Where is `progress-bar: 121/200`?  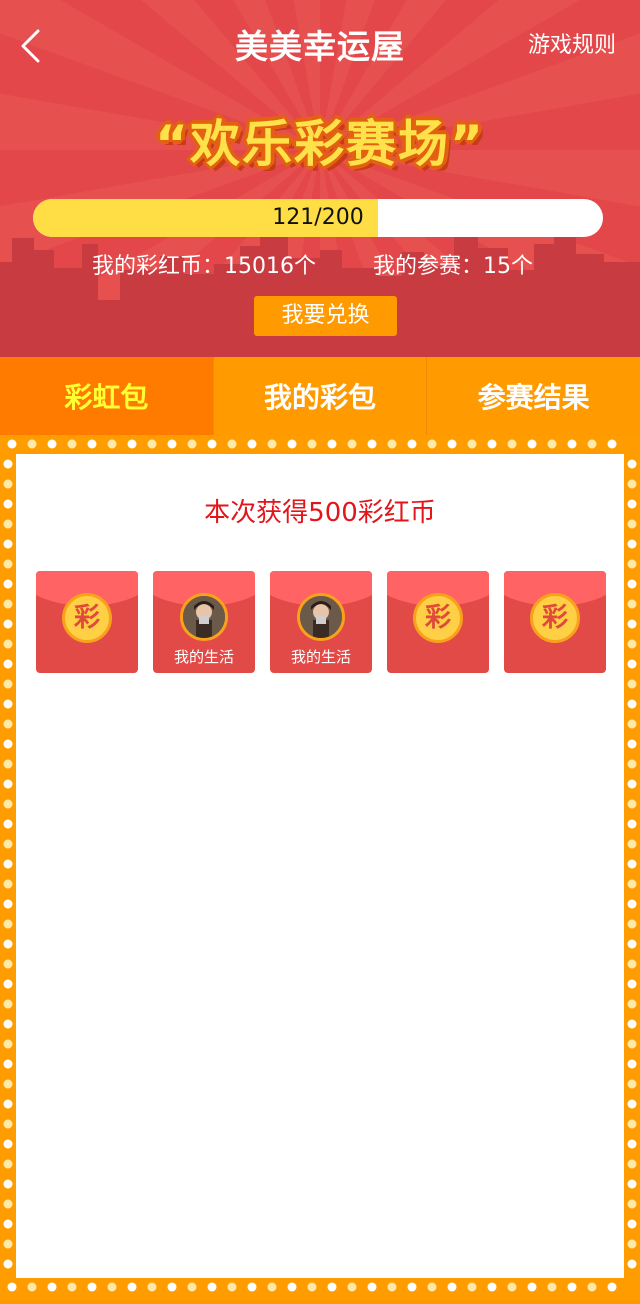 progress-bar: 121/200 is located at coordinates (318, 218).